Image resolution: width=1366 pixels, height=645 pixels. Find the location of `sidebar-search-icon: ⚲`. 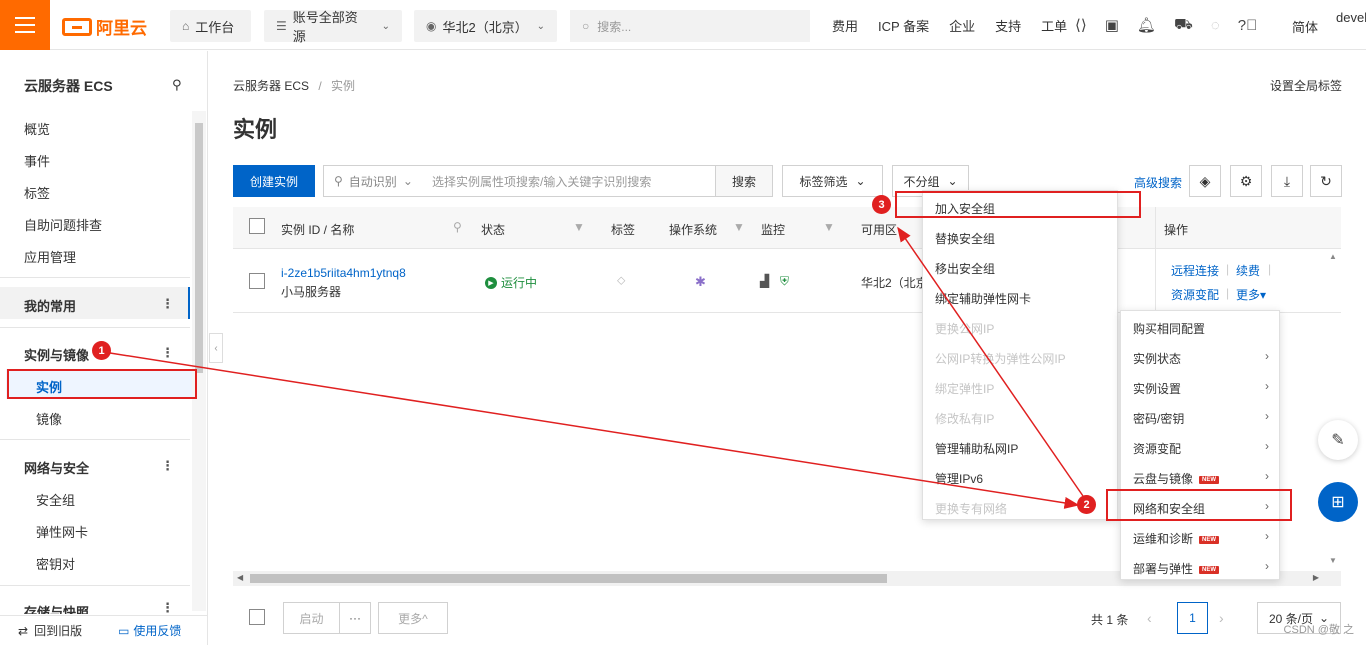

sidebar-search-icon: ⚲ is located at coordinates (177, 85).